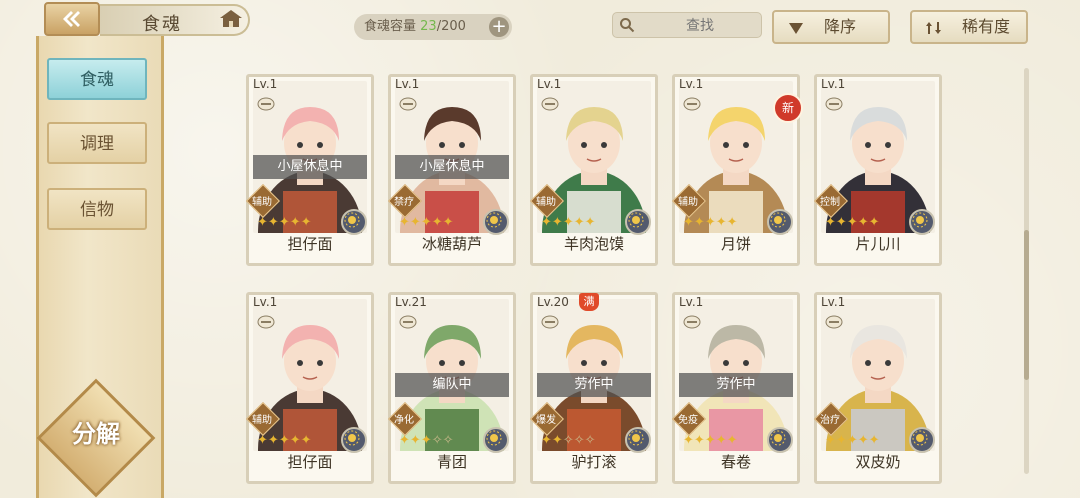 This screenshot has height=498, width=1080. Describe the element at coordinates (553, 302) in the screenshot. I see `level-label: Lv.20` at that location.